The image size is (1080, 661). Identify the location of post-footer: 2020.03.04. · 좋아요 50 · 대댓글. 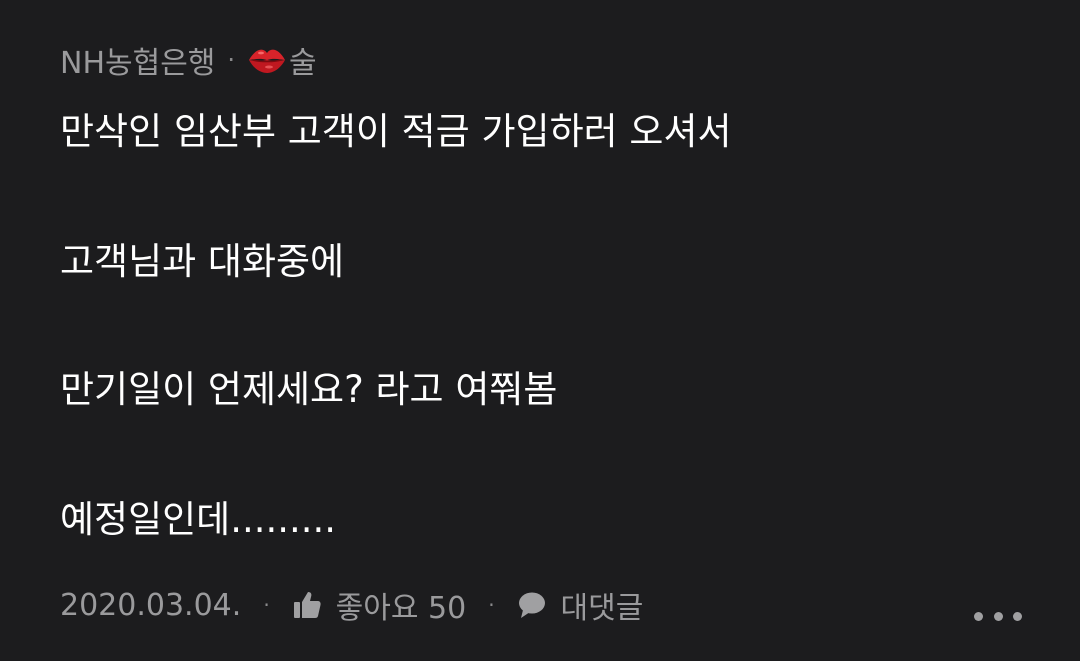
(351, 605).